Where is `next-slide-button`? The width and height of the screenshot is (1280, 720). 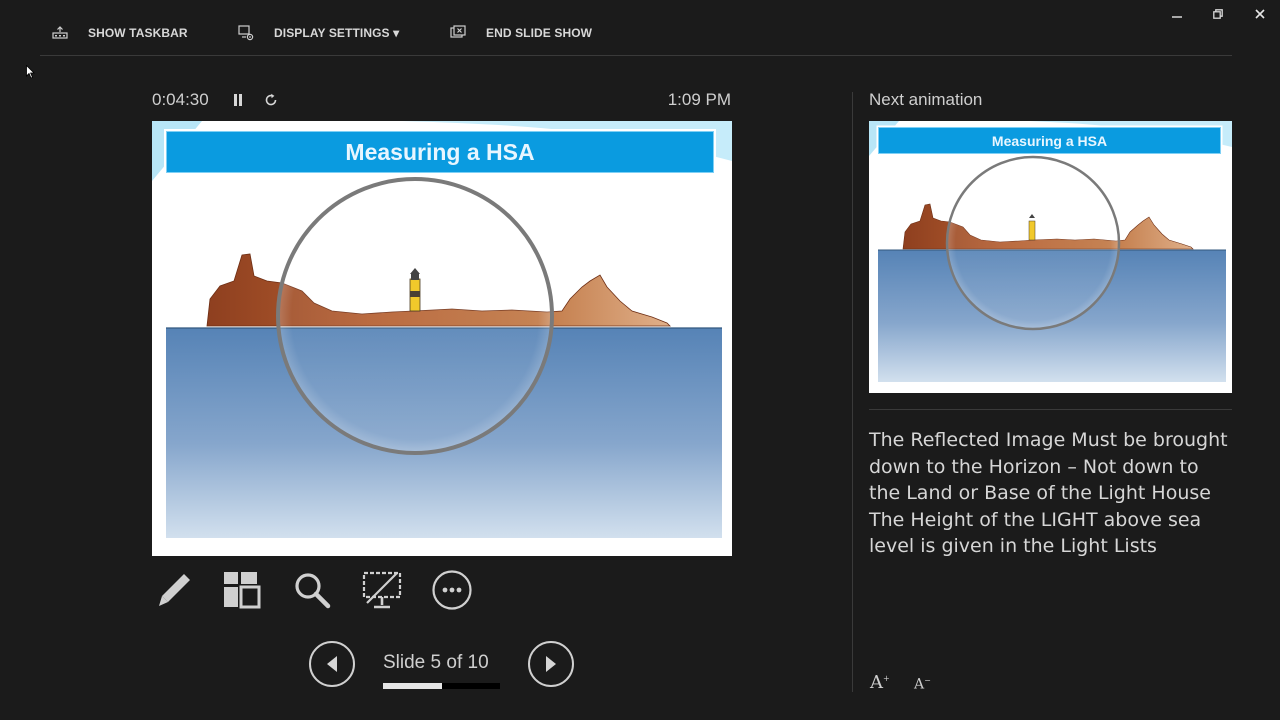
next-slide-button is located at coordinates (551, 664).